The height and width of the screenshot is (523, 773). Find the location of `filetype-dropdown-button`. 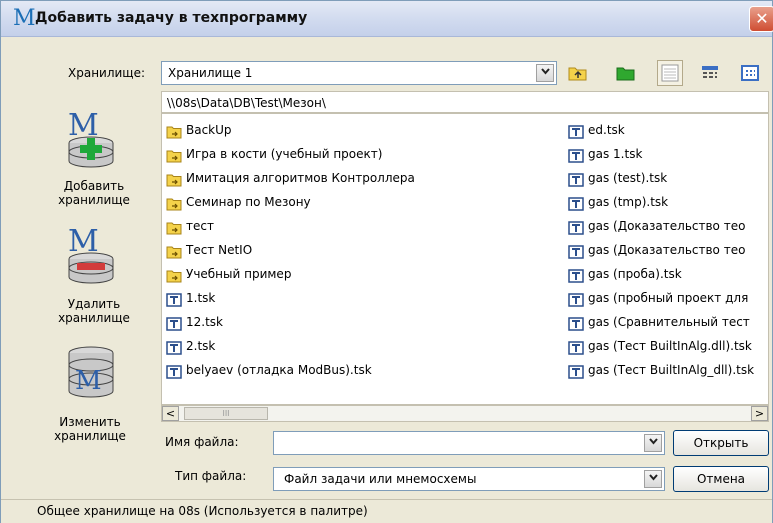

filetype-dropdown-button is located at coordinates (653, 479).